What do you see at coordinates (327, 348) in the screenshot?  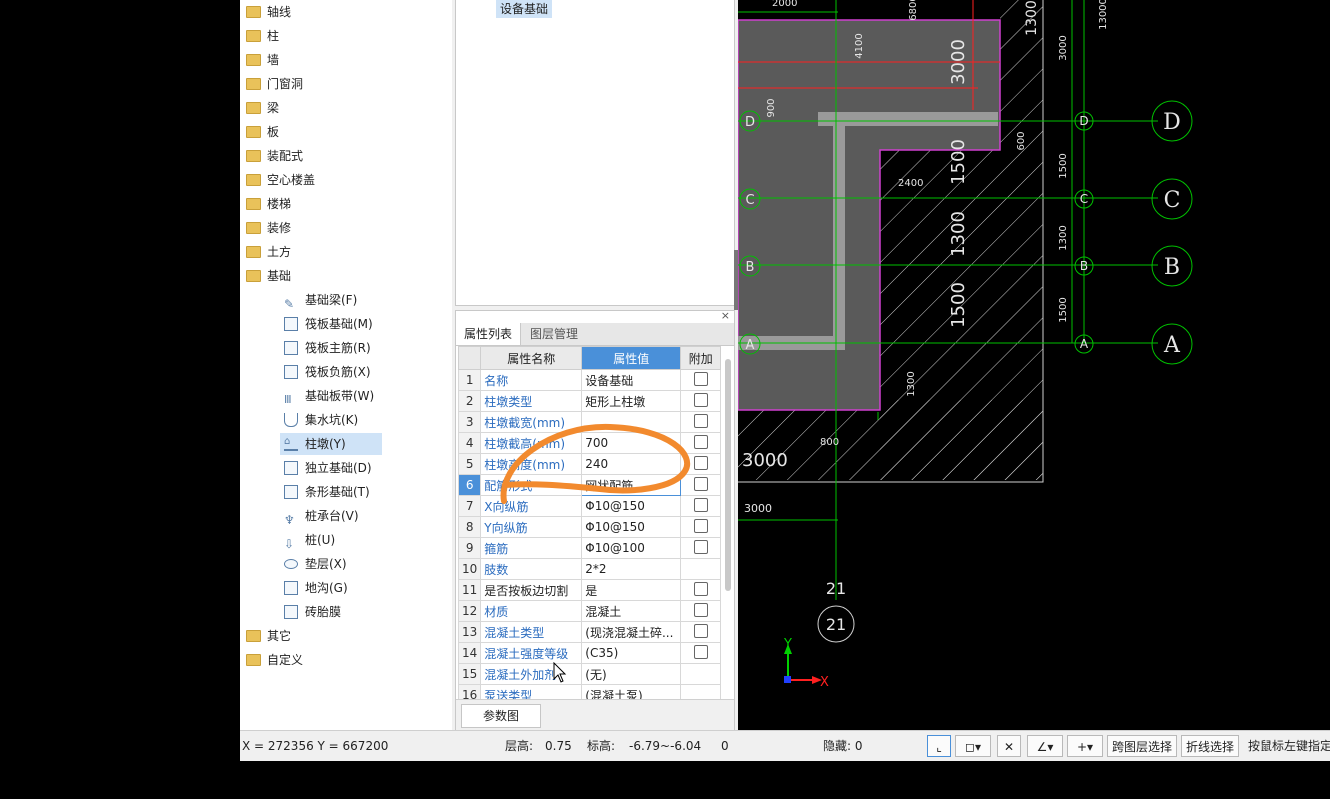 I see `tree-item-raft-main-rebar: 筏板主筋(R)` at bounding box center [327, 348].